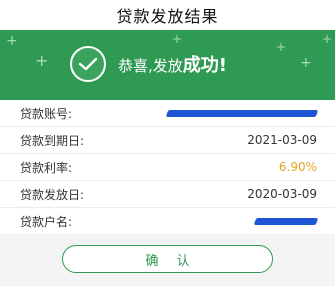  Describe the element at coordinates (282, 194) in the screenshot. I see `issue-date-value: 2020-03-09` at that location.